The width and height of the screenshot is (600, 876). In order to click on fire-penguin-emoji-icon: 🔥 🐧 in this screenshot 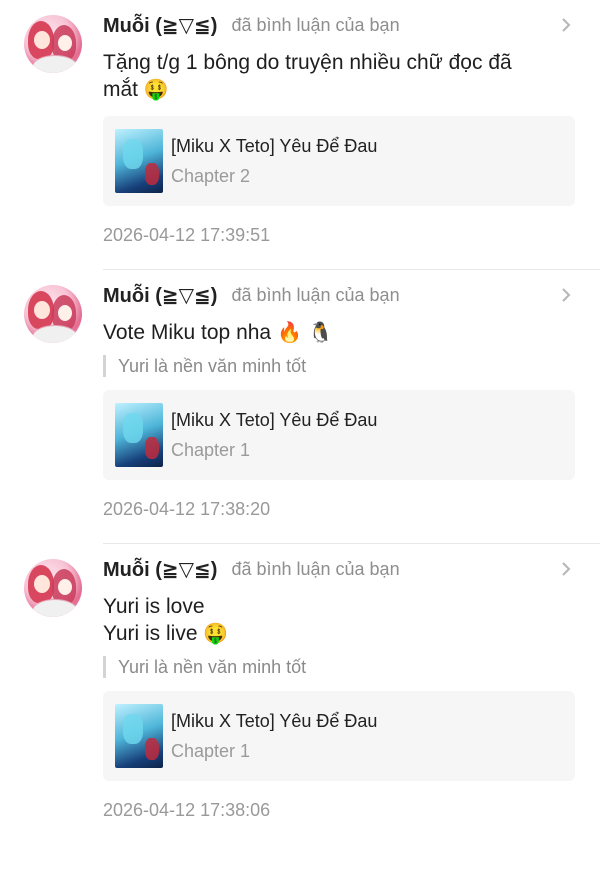, I will do `click(305, 332)`.